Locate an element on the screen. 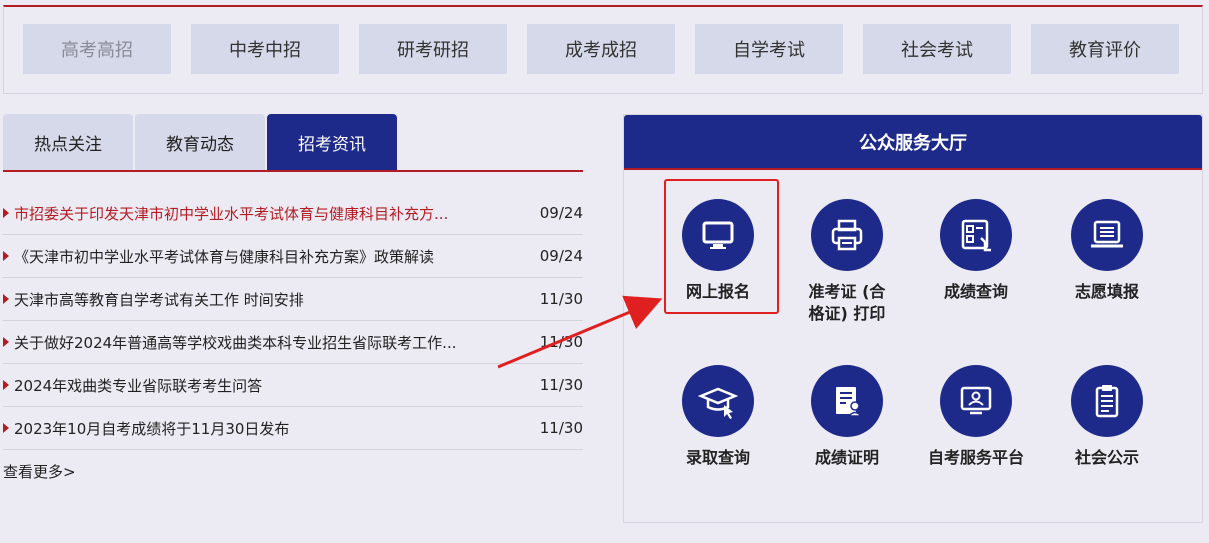 The width and height of the screenshot is (1209, 543). score-query-button: 成绩查询 is located at coordinates (976, 251).